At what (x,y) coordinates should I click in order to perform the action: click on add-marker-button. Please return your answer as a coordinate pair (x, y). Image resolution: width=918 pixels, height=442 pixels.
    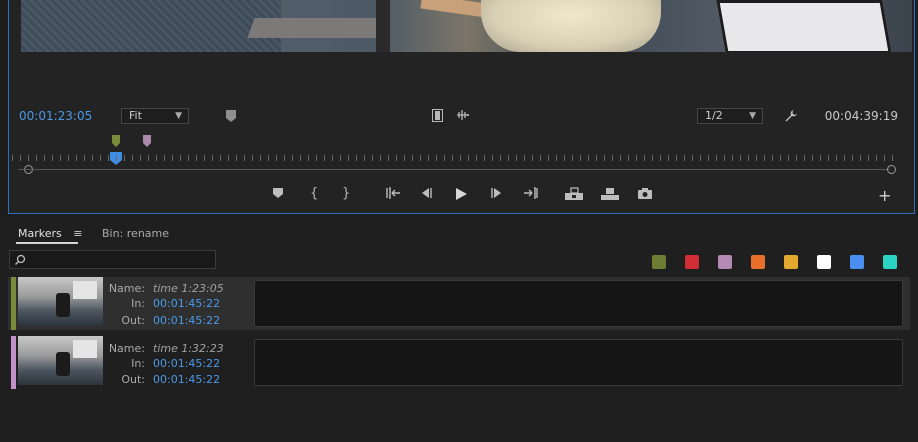
    Looking at the image, I should click on (278, 194).